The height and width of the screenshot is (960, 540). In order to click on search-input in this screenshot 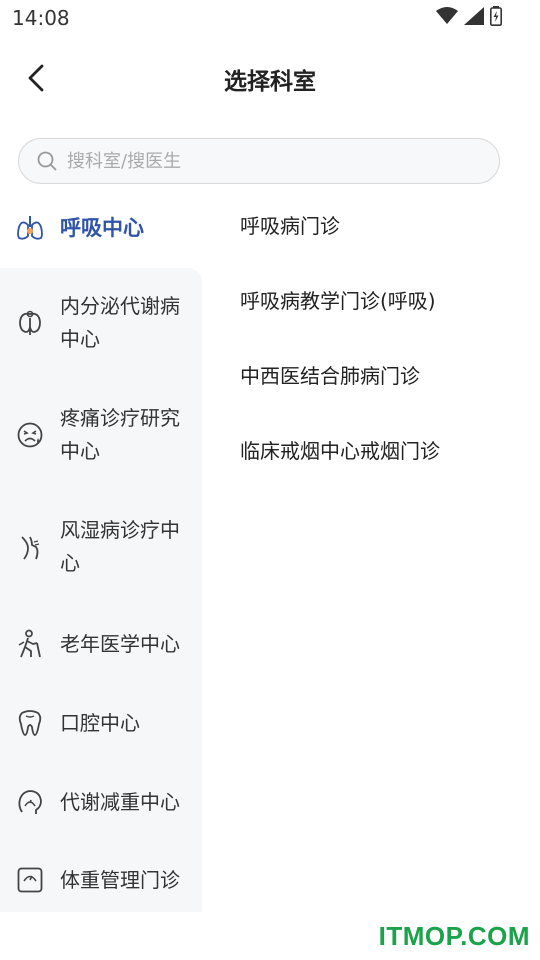, I will do `click(267, 161)`.